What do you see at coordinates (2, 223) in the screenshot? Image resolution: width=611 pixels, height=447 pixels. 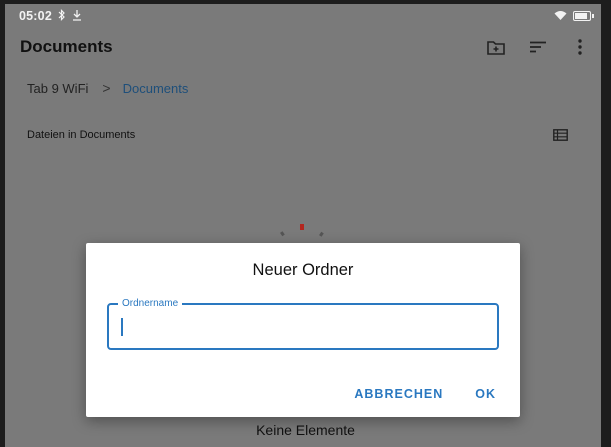 I see `device-bezel-left` at bounding box center [2, 223].